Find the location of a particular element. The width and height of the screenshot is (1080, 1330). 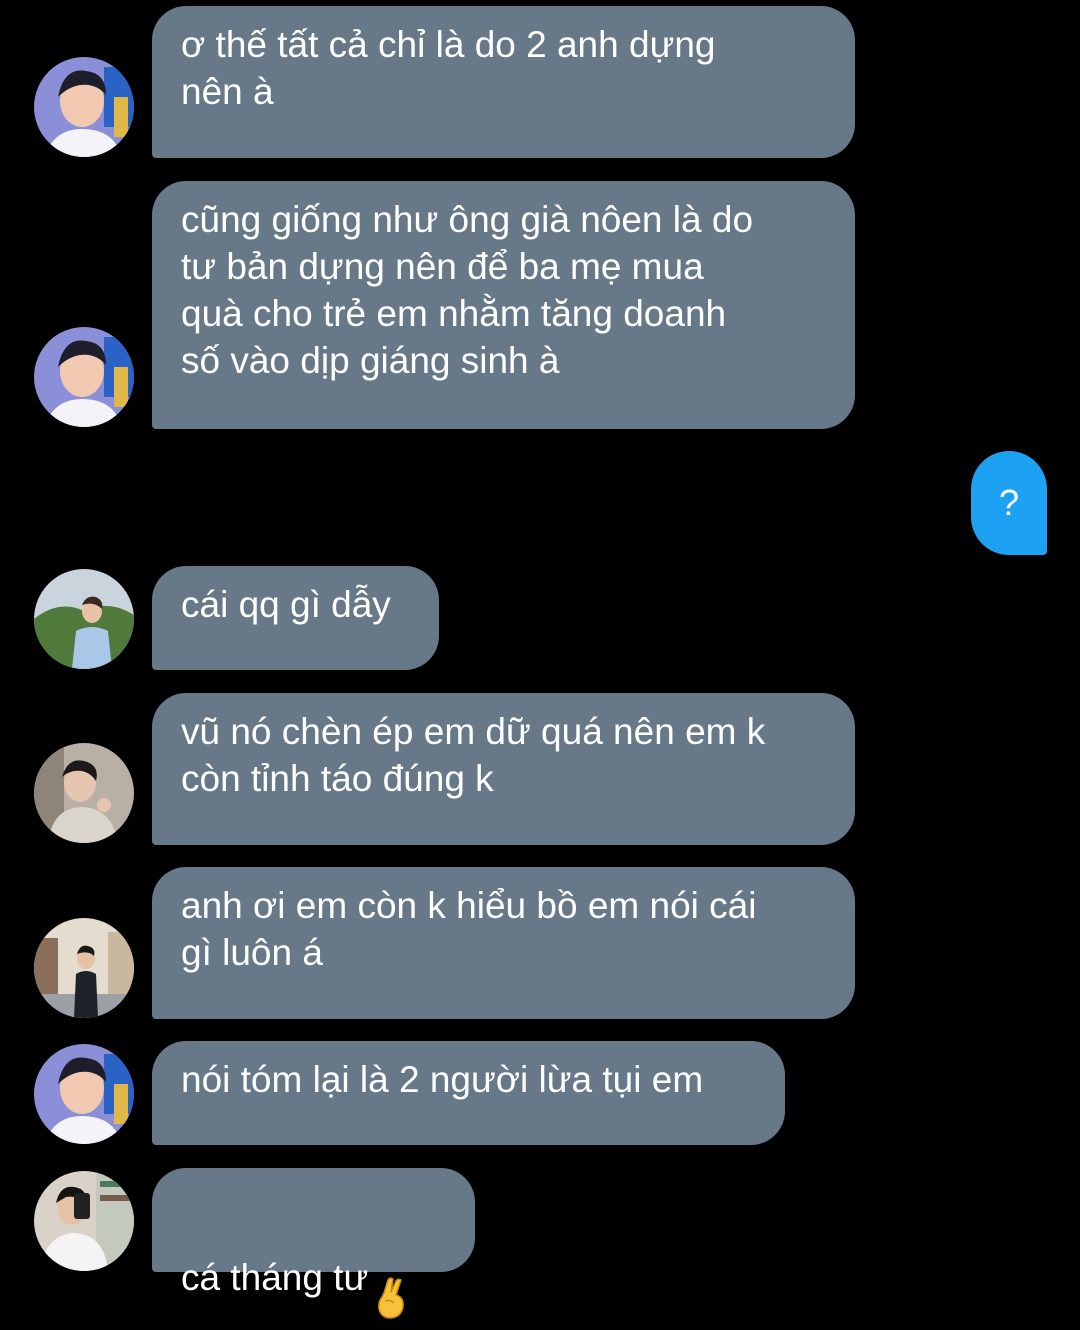

message-text: cá tháng tư is located at coordinates (275, 1277).